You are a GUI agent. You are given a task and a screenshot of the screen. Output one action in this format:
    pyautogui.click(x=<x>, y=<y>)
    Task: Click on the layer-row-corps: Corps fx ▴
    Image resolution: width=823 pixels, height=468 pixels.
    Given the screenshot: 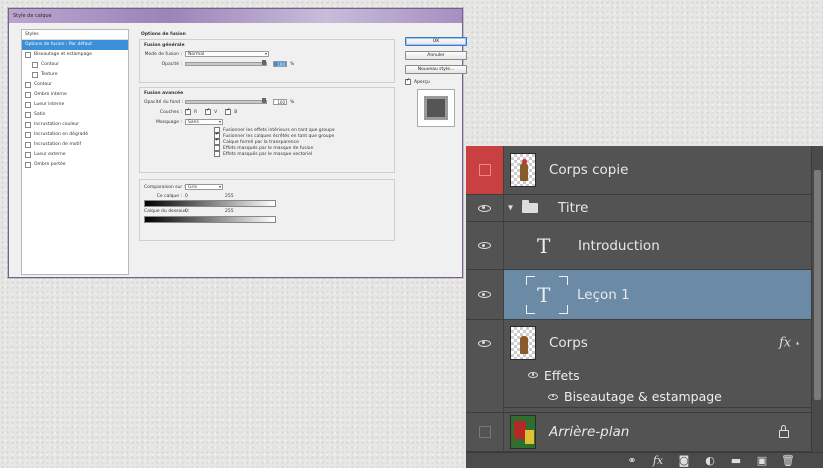 What is the action you would take?
    pyautogui.click(x=638, y=366)
    